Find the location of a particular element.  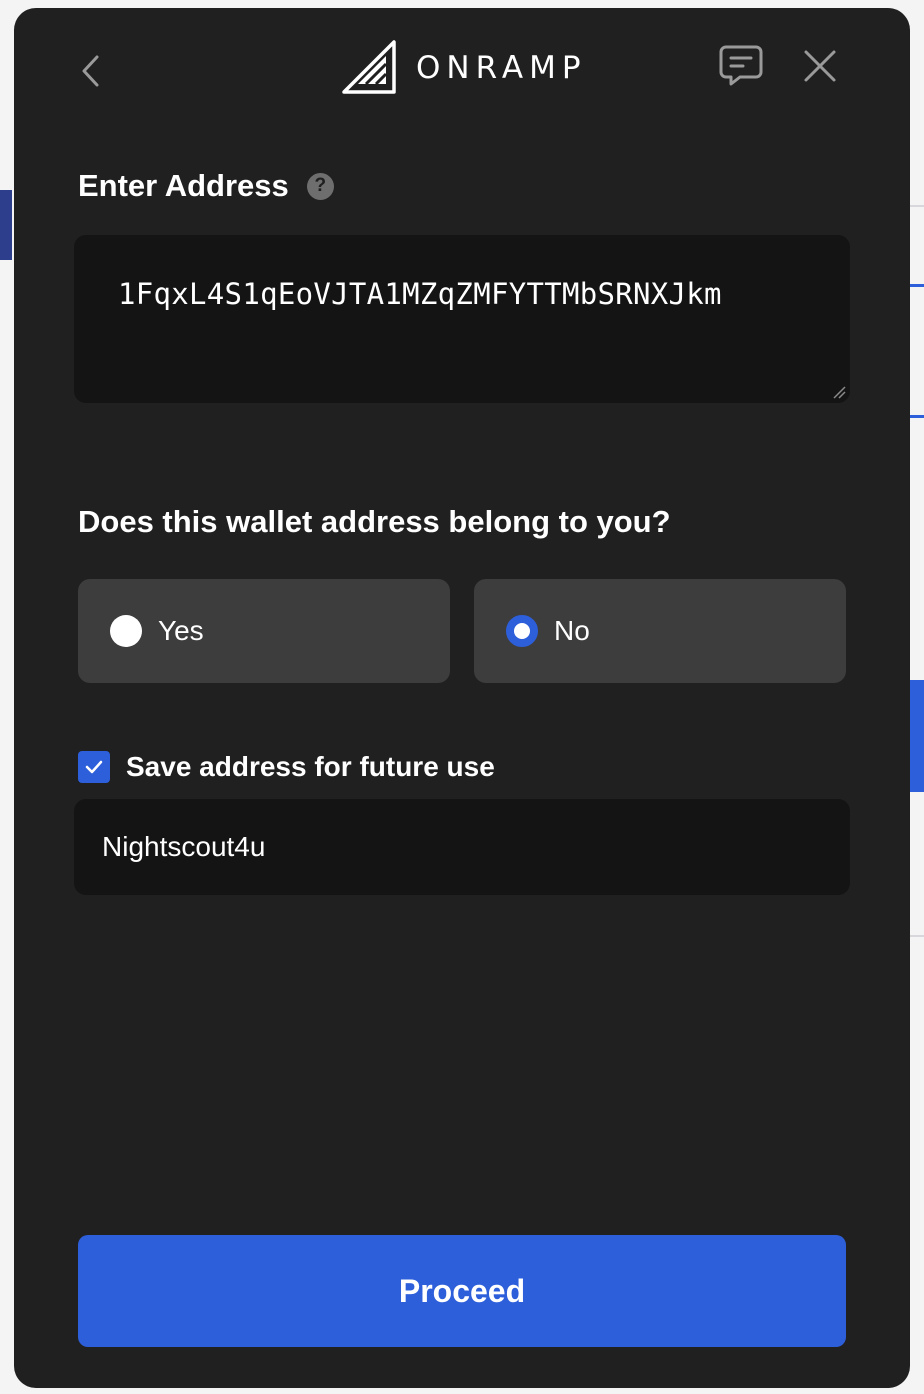

back-button is located at coordinates (91, 71).